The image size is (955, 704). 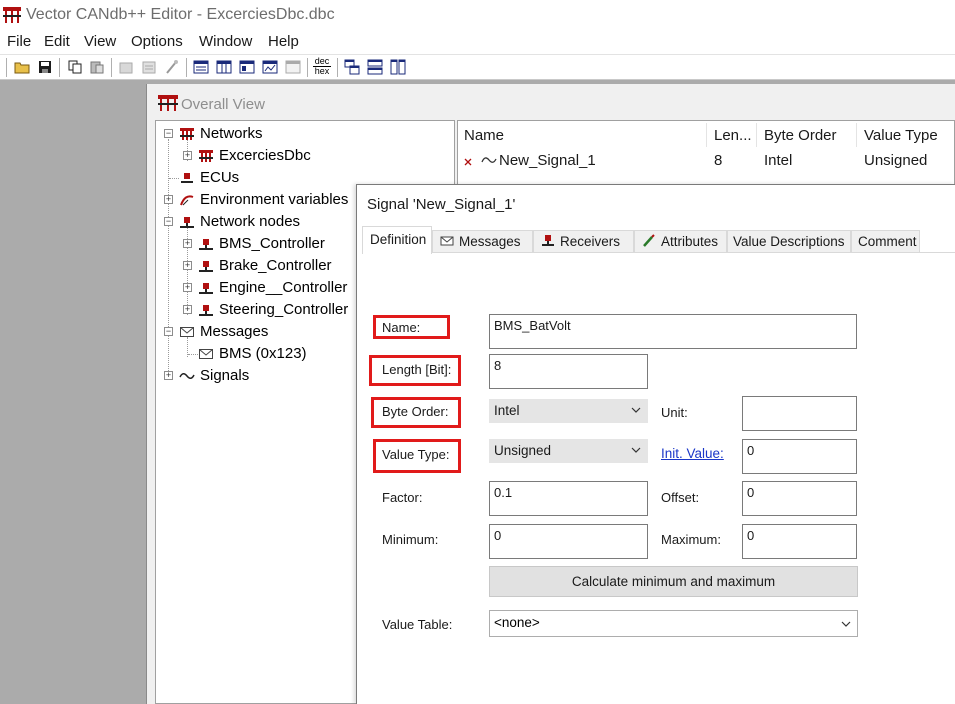 What do you see at coordinates (45, 67) in the screenshot?
I see `save-icon` at bounding box center [45, 67].